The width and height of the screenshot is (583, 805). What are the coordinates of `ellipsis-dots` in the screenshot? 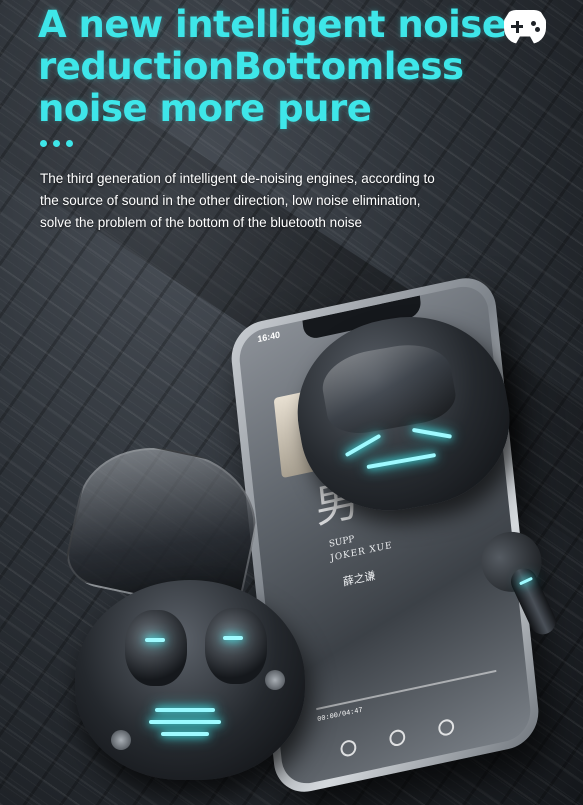 It's located at (56, 143).